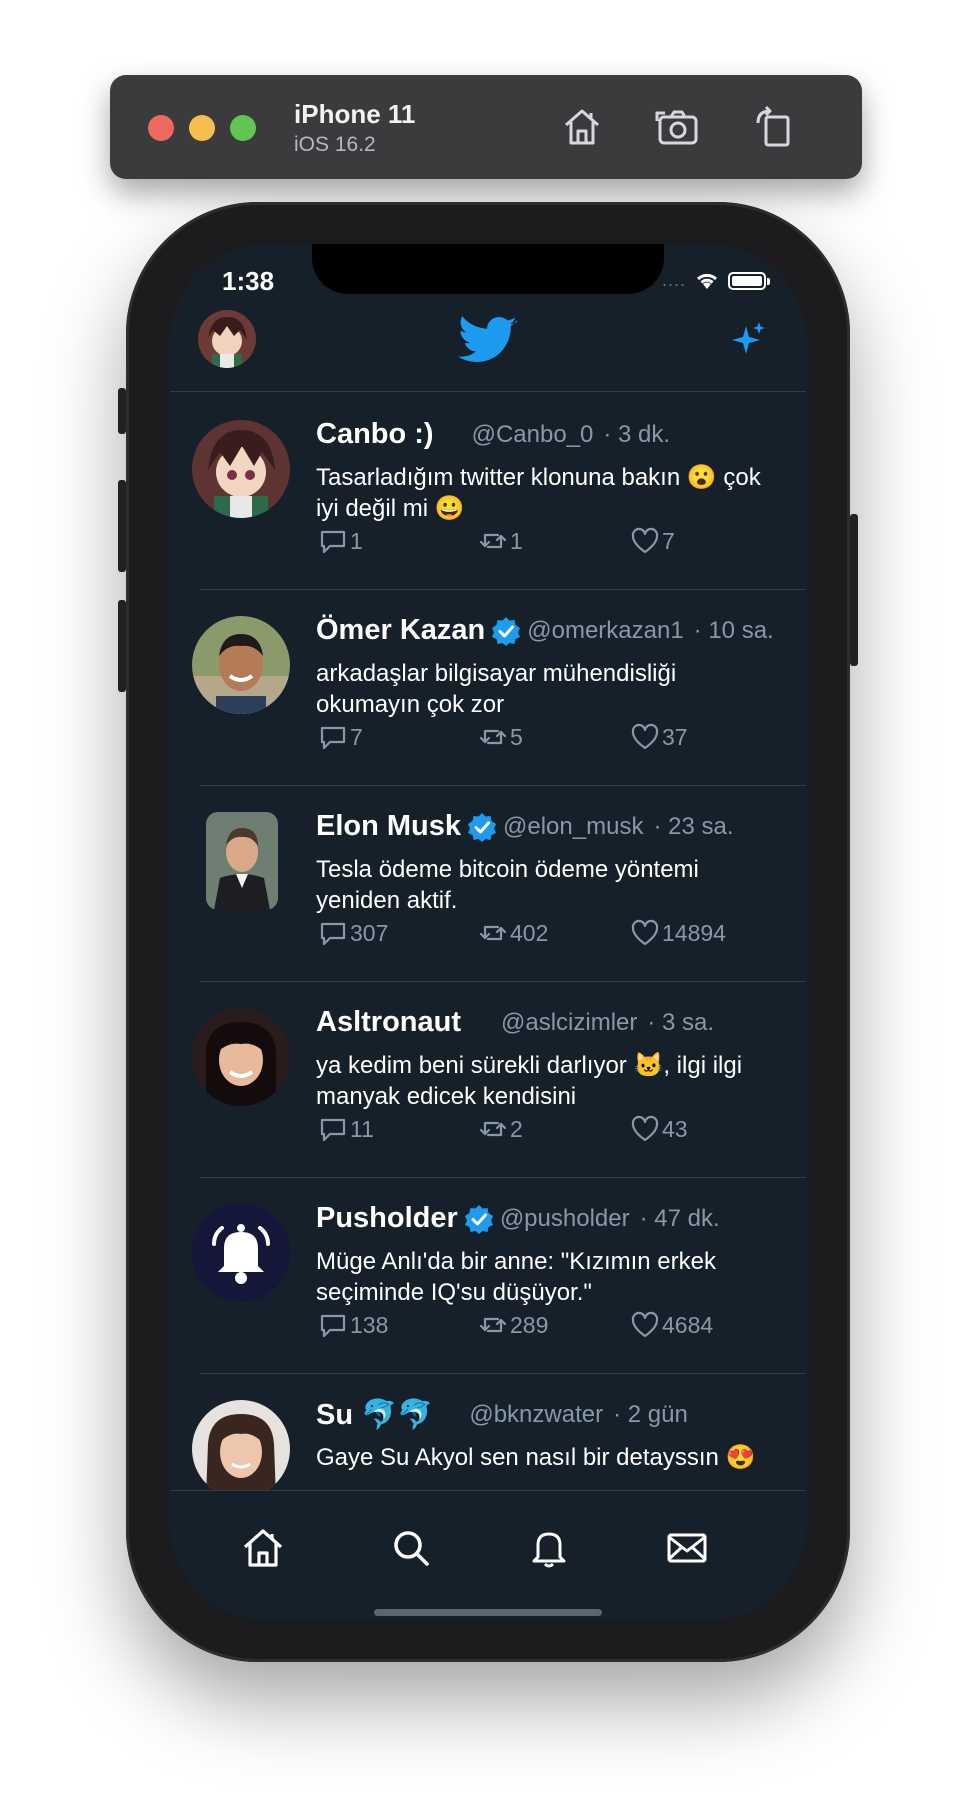 Image resolution: width=976 pixels, height=1814 pixels. I want to click on tweet-handle: @Canbo_0, so click(533, 435).